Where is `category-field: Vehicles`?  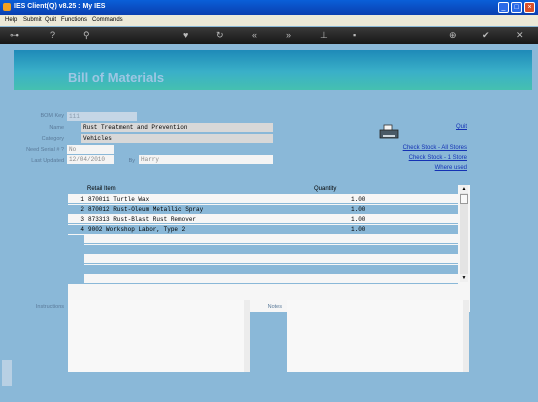
category-field: Vehicles is located at coordinates (177, 138).